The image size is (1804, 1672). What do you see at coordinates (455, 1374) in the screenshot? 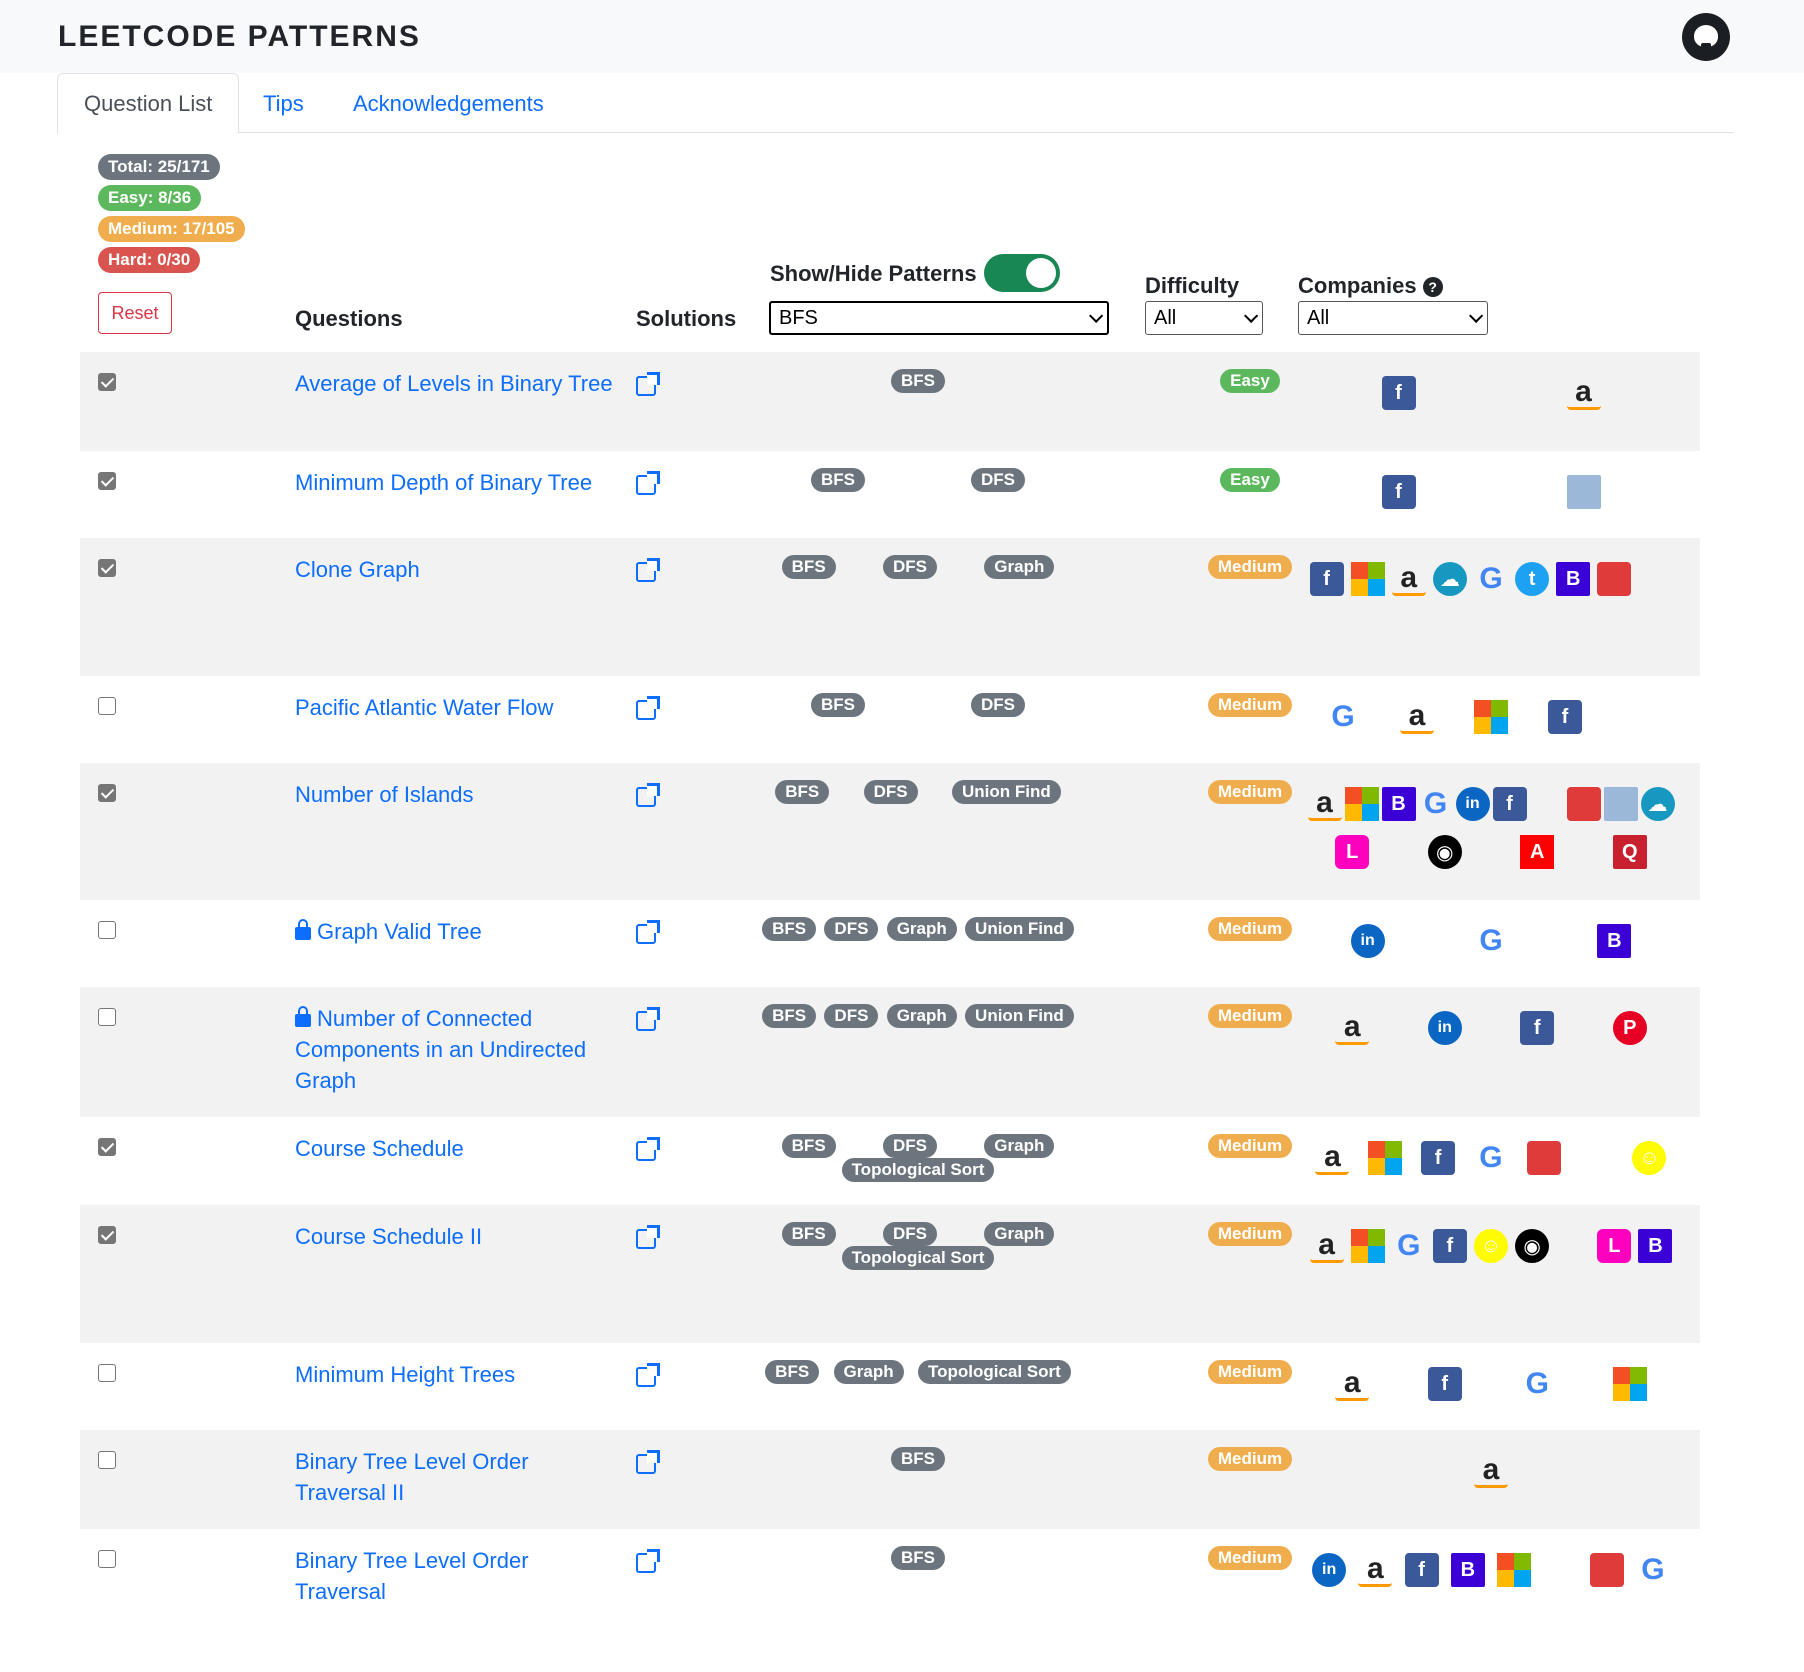
I see `question-link: Minimum Height Trees` at bounding box center [455, 1374].